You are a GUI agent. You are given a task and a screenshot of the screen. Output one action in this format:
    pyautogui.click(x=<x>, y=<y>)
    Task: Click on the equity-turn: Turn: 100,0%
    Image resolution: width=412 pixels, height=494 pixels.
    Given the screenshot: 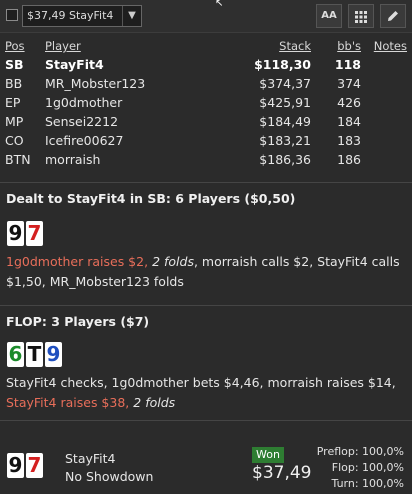 What is the action you would take?
    pyautogui.click(x=367, y=483)
    